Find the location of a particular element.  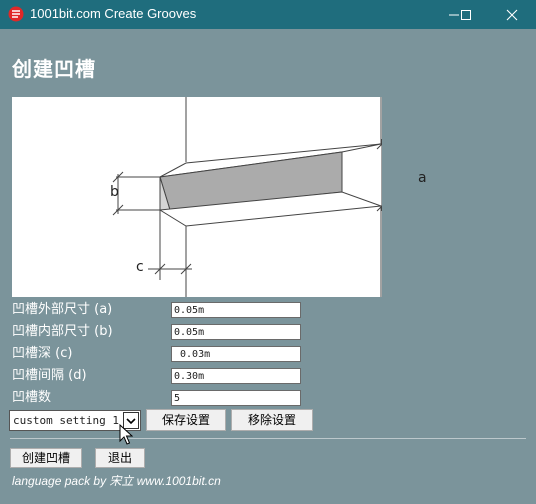

remove-settings-button: 移除设置 is located at coordinates (272, 420).